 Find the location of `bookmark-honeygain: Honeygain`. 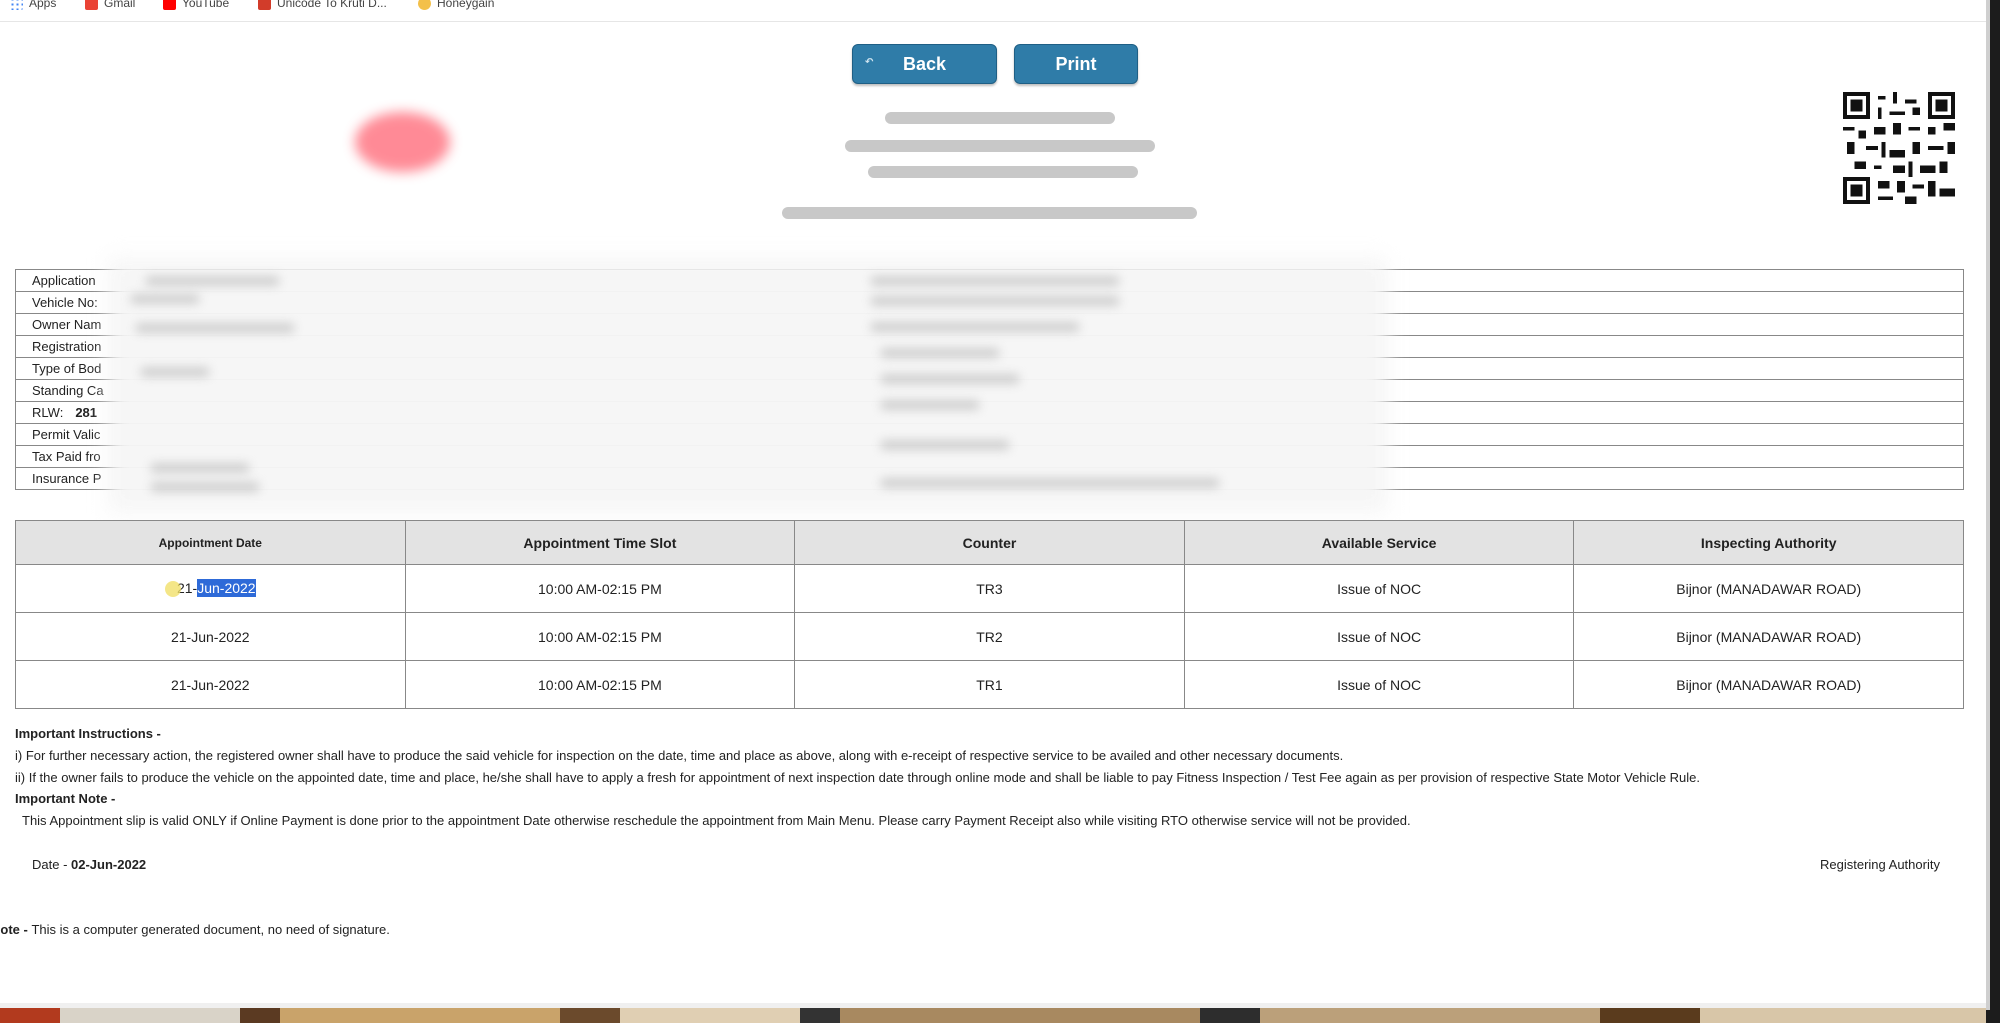

bookmark-honeygain: Honeygain is located at coordinates (456, 5).